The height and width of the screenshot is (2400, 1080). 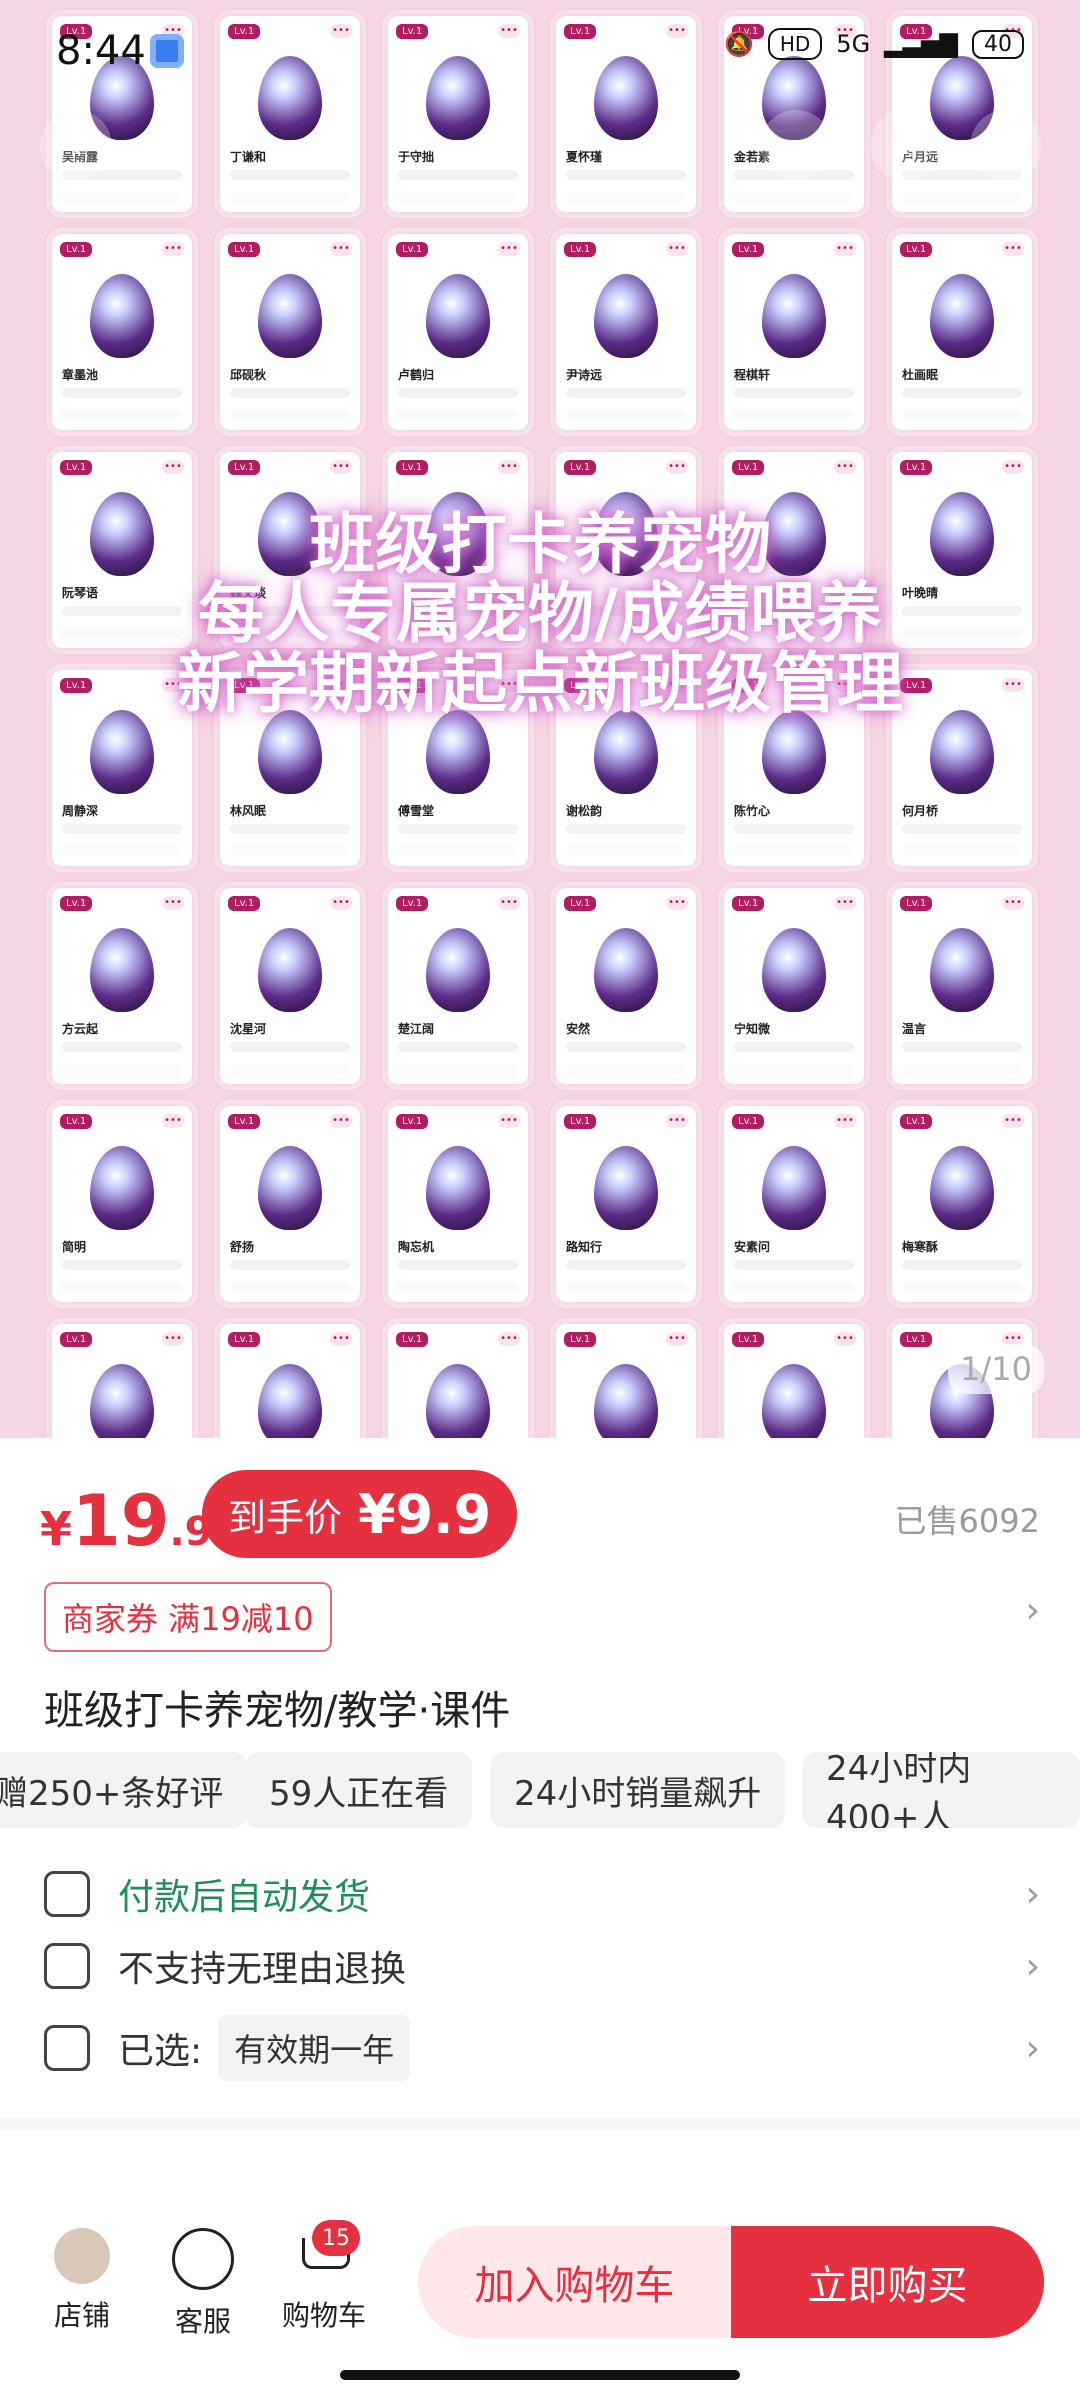 I want to click on tag-viewing: 59人正在看, so click(x=359, y=1790).